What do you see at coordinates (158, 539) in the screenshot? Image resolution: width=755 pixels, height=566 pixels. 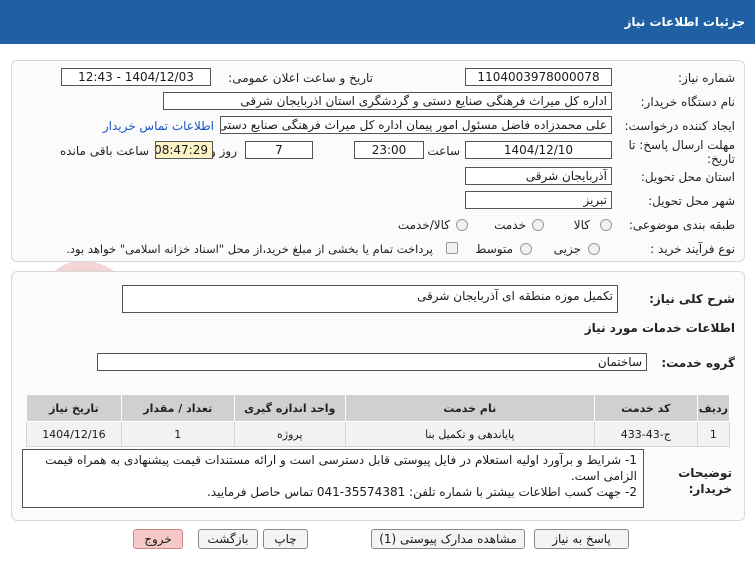 I see `exit-button: خروج` at bounding box center [158, 539].